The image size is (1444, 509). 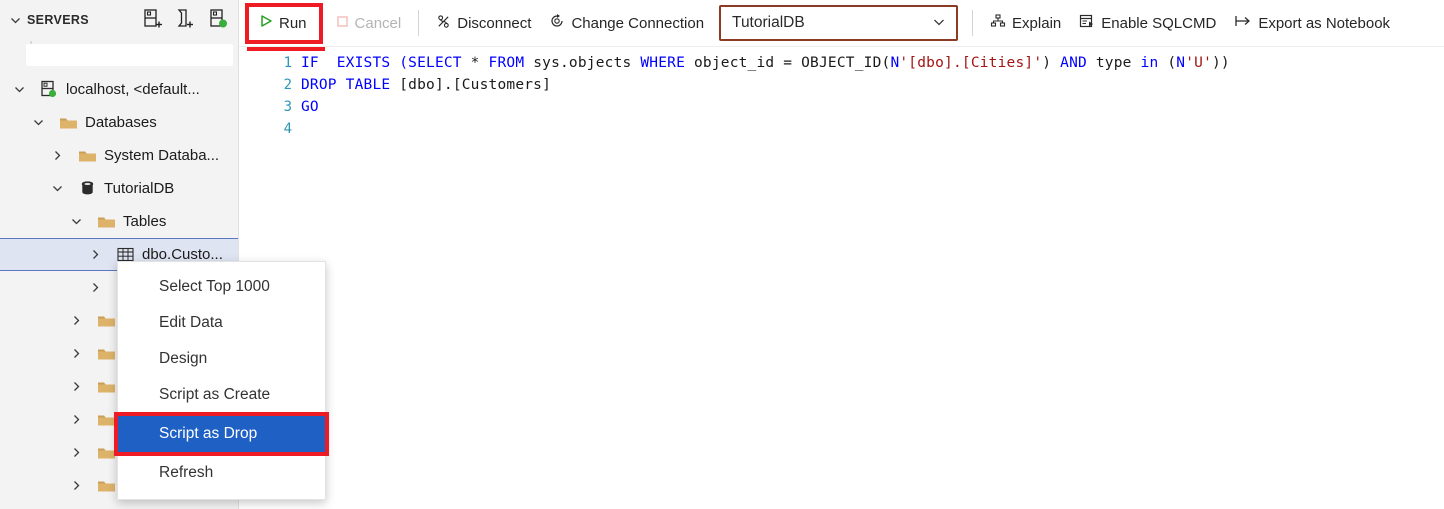 What do you see at coordinates (587, 63) in the screenshot?
I see `code-token: sys.objects` at bounding box center [587, 63].